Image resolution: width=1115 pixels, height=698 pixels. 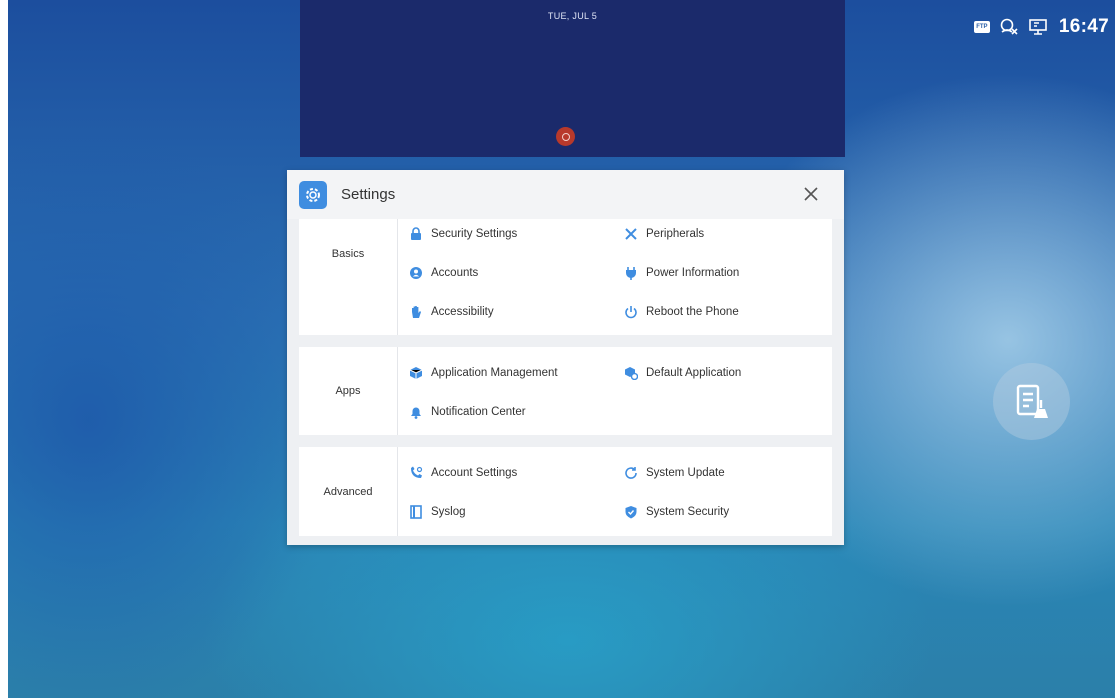 What do you see at coordinates (692, 312) in the screenshot?
I see `item-label: Reboot the Phone` at bounding box center [692, 312].